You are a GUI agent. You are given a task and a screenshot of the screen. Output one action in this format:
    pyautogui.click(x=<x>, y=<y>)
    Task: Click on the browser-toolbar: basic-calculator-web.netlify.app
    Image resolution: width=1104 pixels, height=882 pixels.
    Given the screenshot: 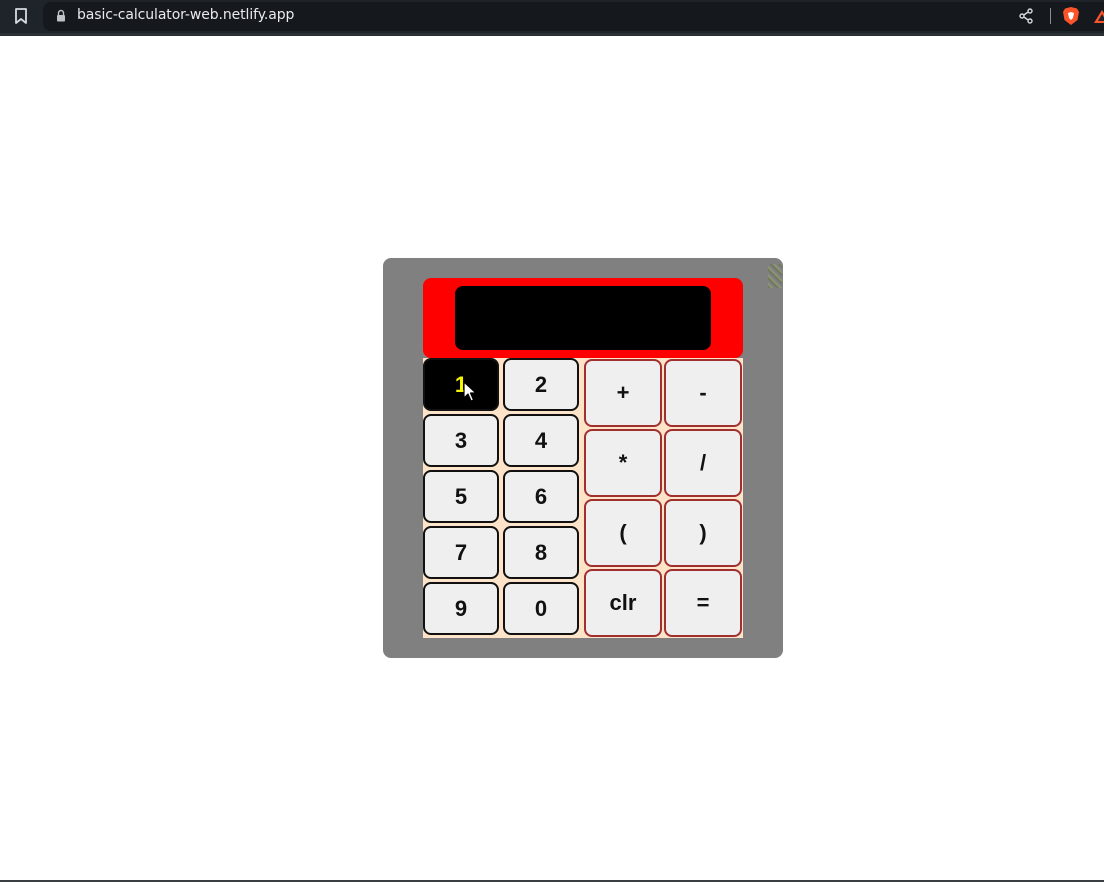 What is the action you would take?
    pyautogui.click(x=552, y=18)
    